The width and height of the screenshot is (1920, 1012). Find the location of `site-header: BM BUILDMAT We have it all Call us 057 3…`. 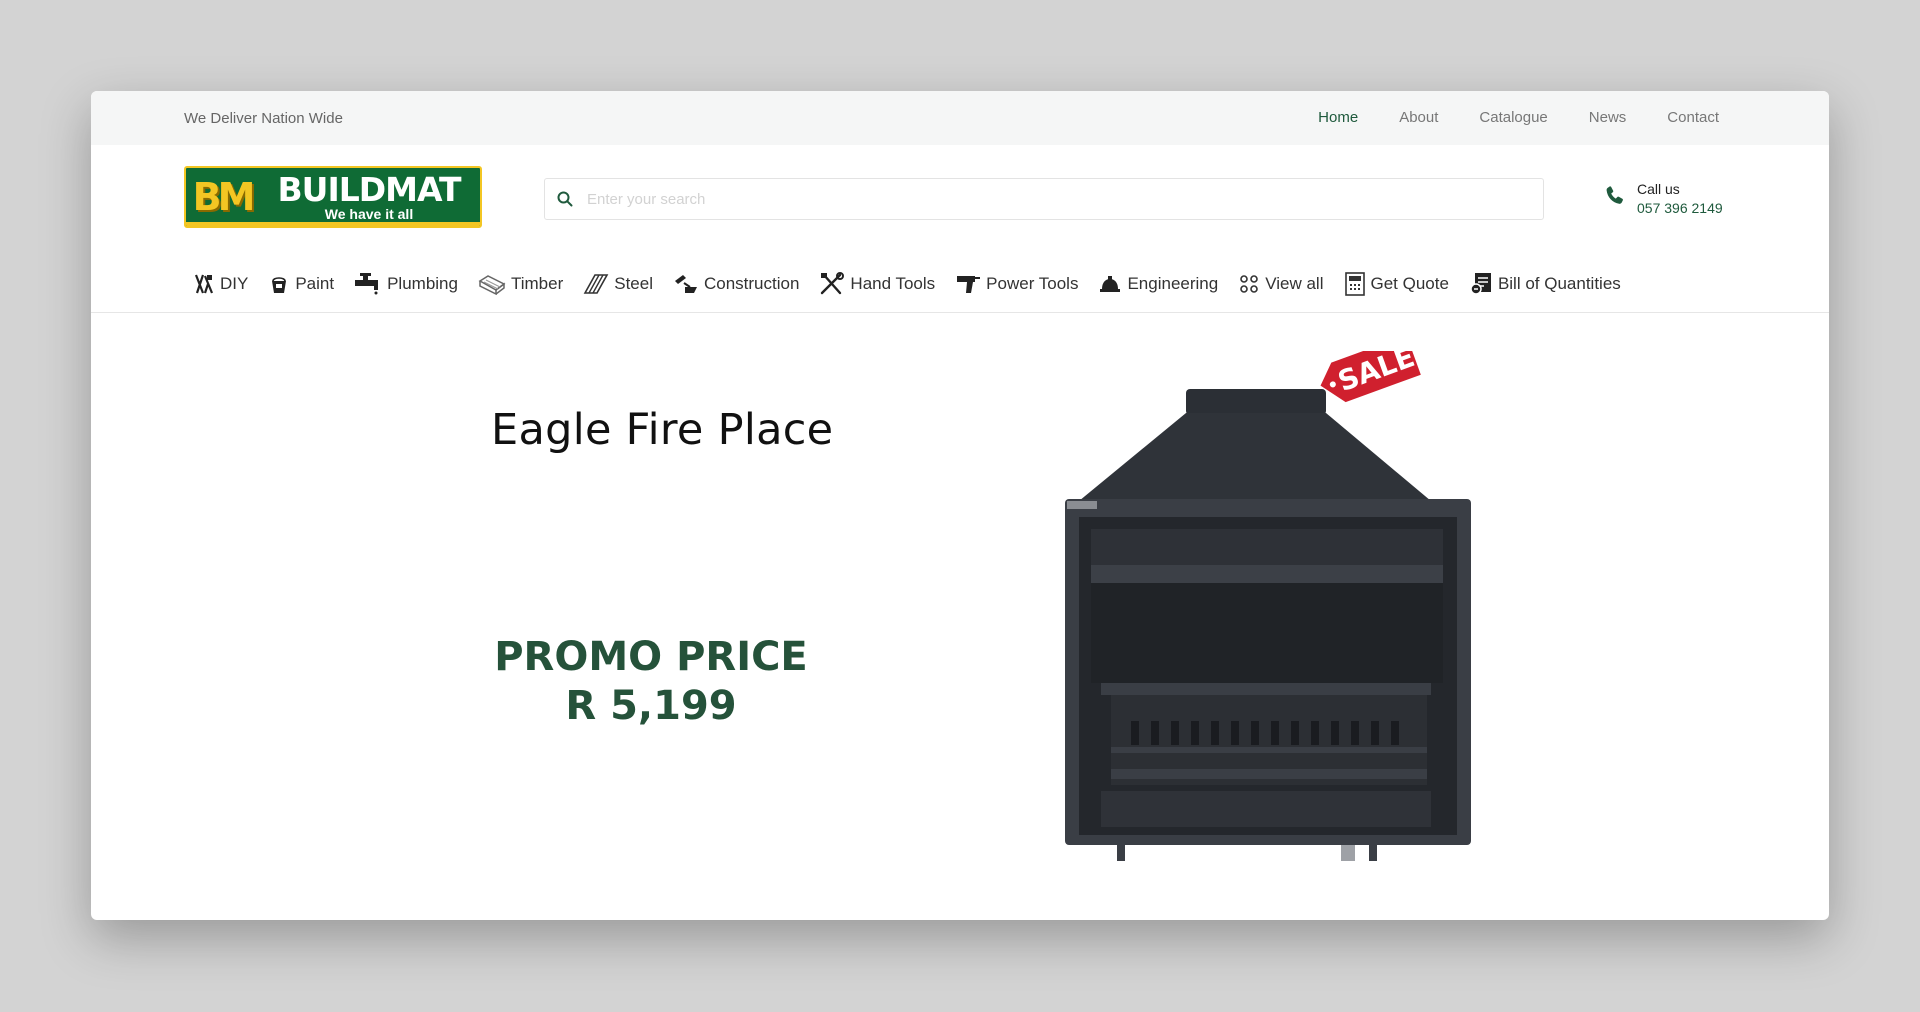

site-header: BM BUILDMAT We have it all Call us 057 3… is located at coordinates (960, 200).